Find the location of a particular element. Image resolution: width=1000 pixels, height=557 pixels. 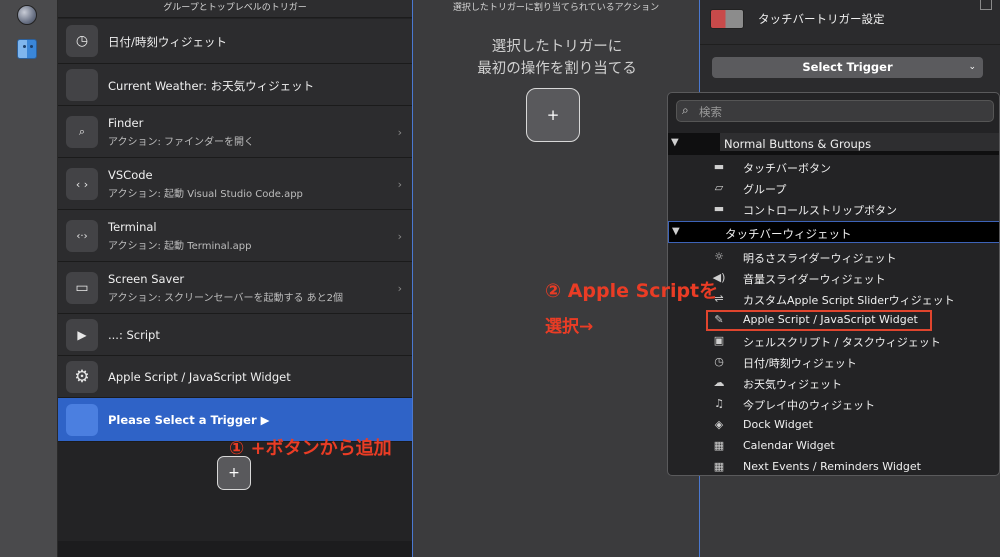

trigger-list-header: グループとトップレベルのトリガー is located at coordinates (235, 9).